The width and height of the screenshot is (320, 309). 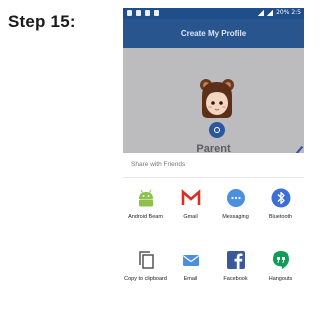 I want to click on share-hangouts: Hangouts, so click(x=280, y=266).